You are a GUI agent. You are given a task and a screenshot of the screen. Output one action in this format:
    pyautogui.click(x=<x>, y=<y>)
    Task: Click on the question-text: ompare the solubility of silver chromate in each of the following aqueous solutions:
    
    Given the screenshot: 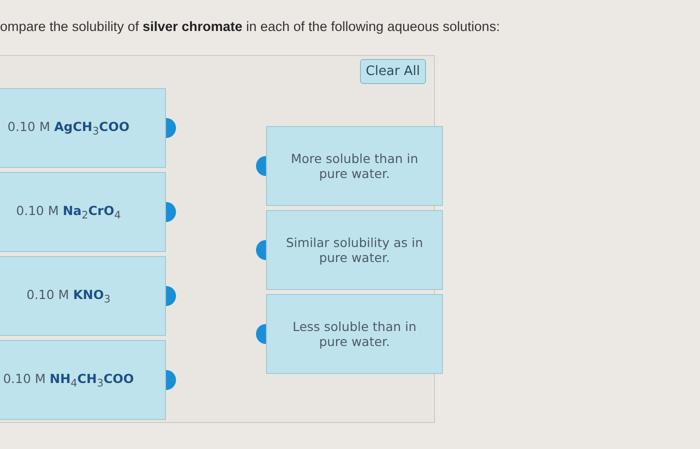 What is the action you would take?
    pyautogui.click(x=250, y=26)
    